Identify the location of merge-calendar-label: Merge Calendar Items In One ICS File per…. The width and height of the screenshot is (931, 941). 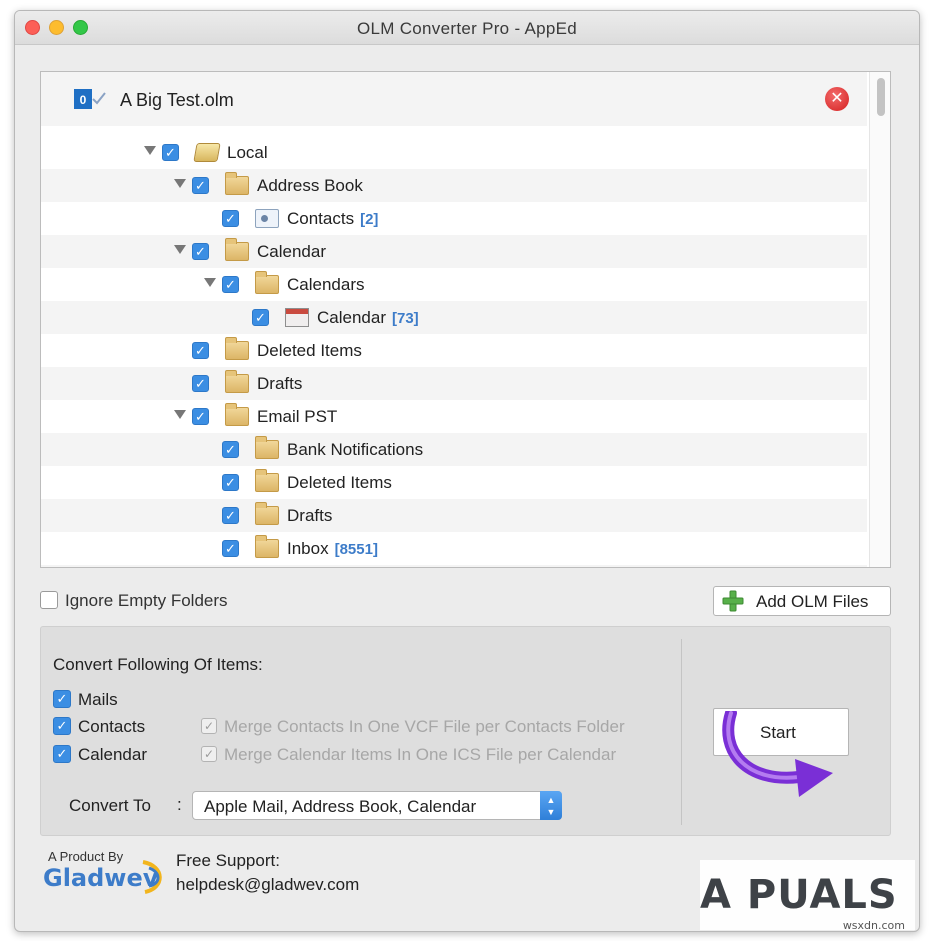
(420, 754).